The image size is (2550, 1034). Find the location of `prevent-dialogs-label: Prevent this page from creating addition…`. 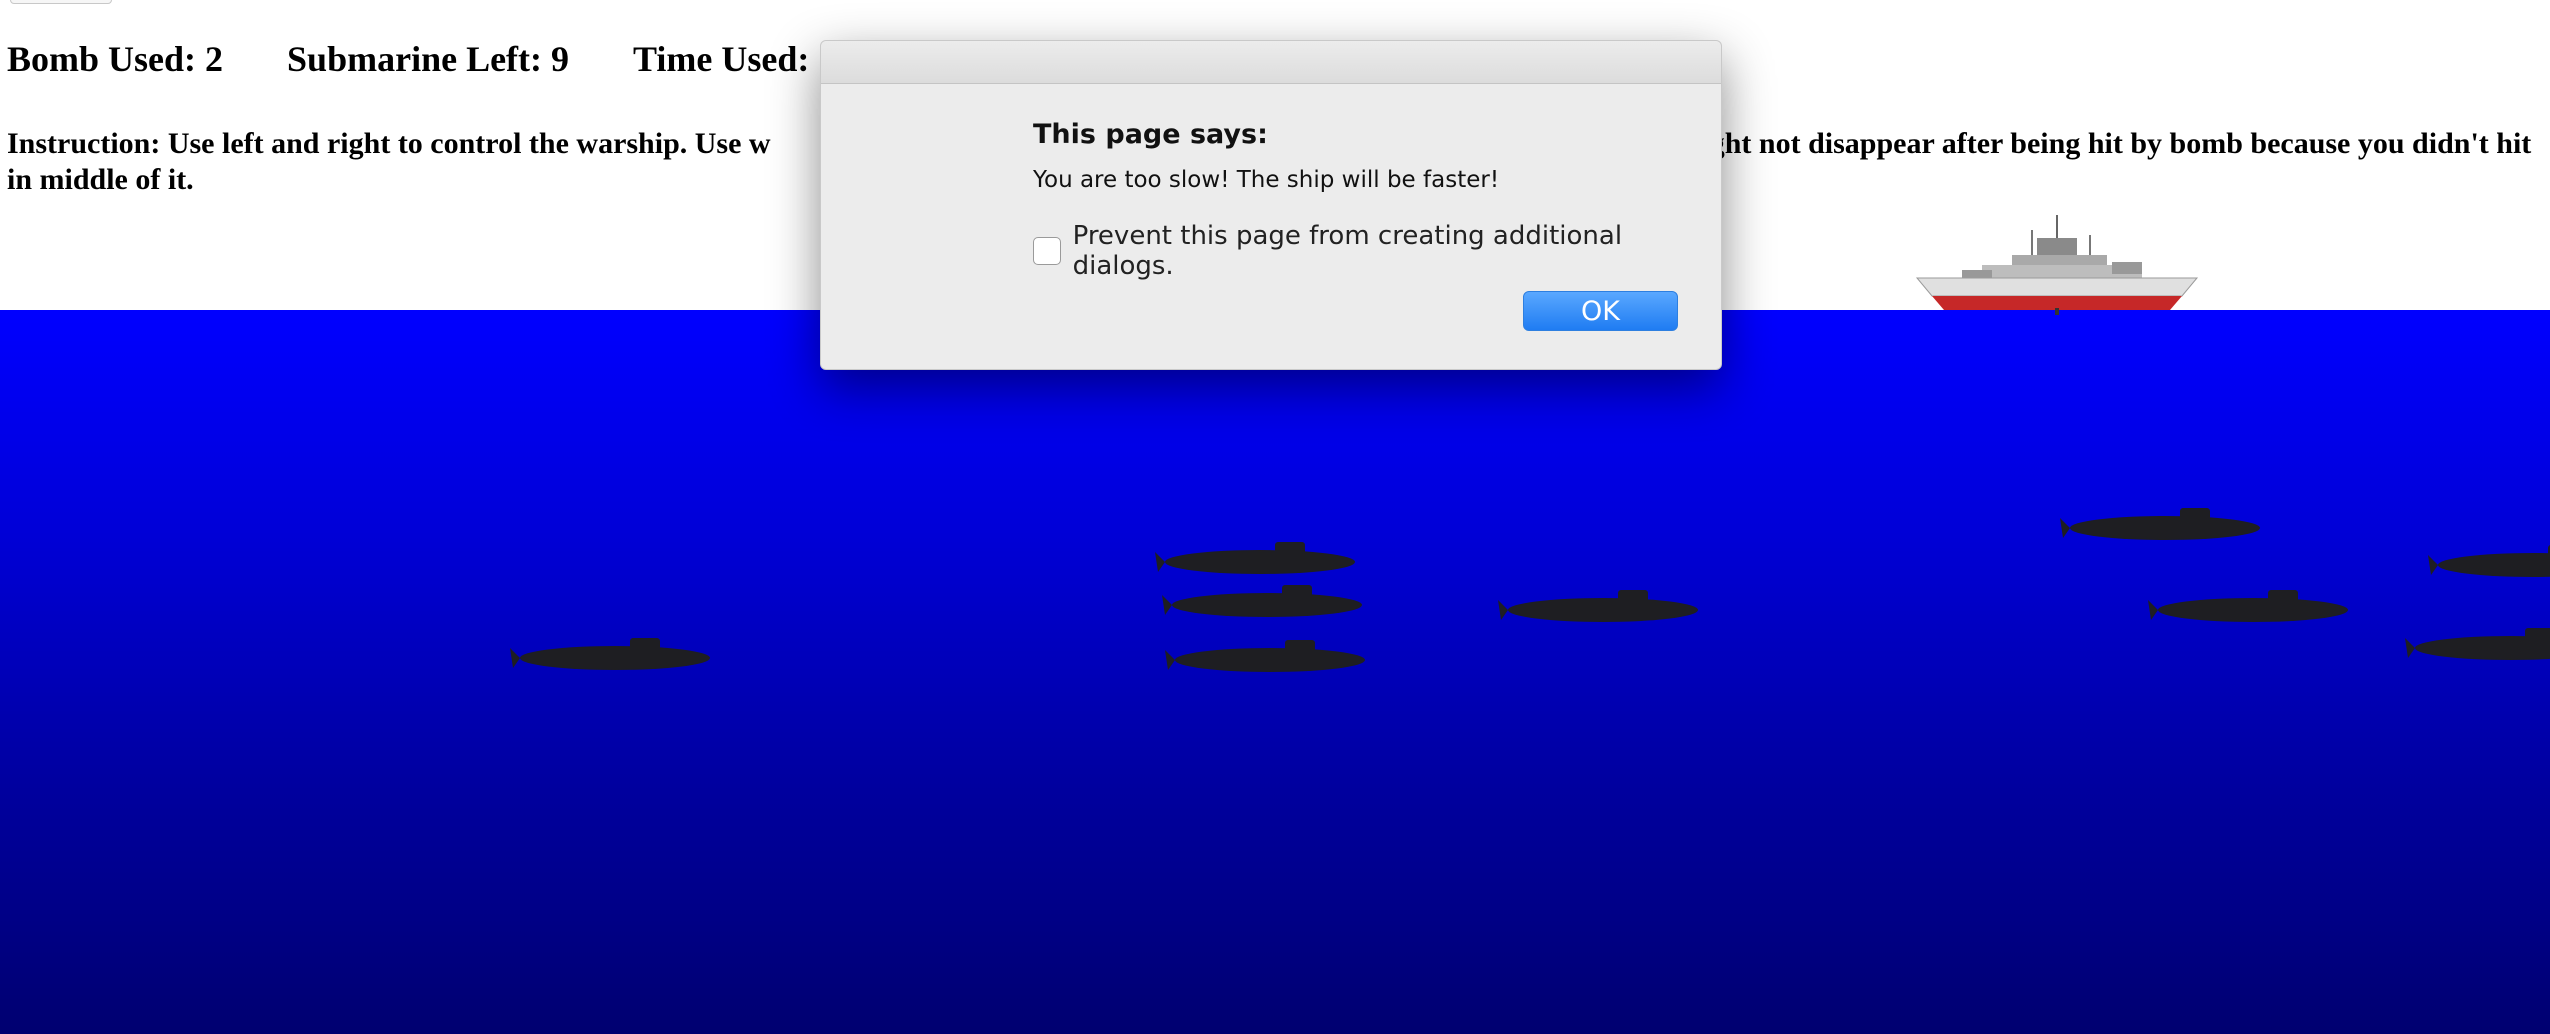

prevent-dialogs-label: Prevent this page from creating addition… is located at coordinates (1347, 251).